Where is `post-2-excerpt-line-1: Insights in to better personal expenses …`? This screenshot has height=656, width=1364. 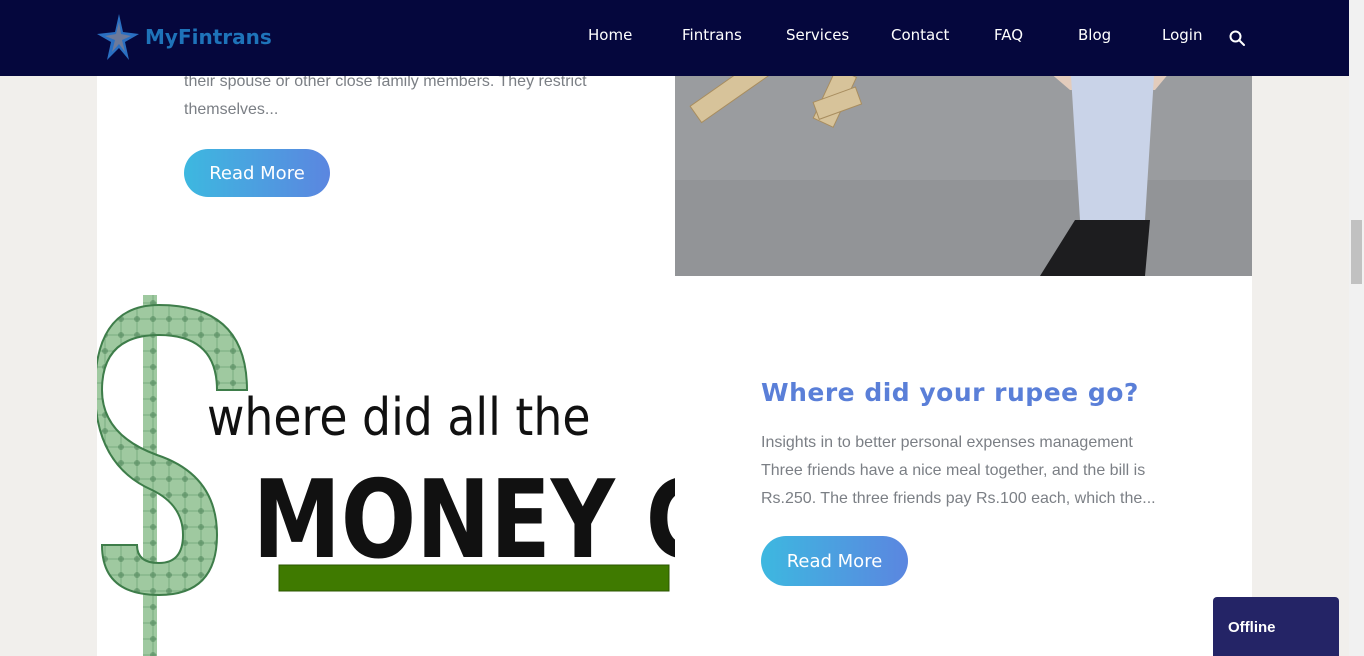 post-2-excerpt-line-1: Insights in to better personal expenses … is located at coordinates (947, 442).